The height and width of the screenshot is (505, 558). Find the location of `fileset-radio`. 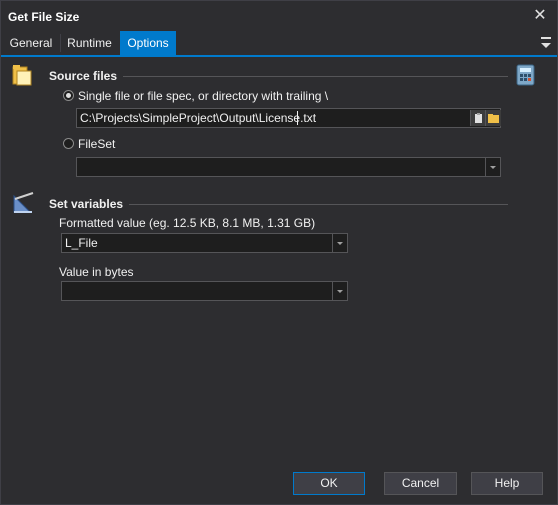

fileset-radio is located at coordinates (68, 143).